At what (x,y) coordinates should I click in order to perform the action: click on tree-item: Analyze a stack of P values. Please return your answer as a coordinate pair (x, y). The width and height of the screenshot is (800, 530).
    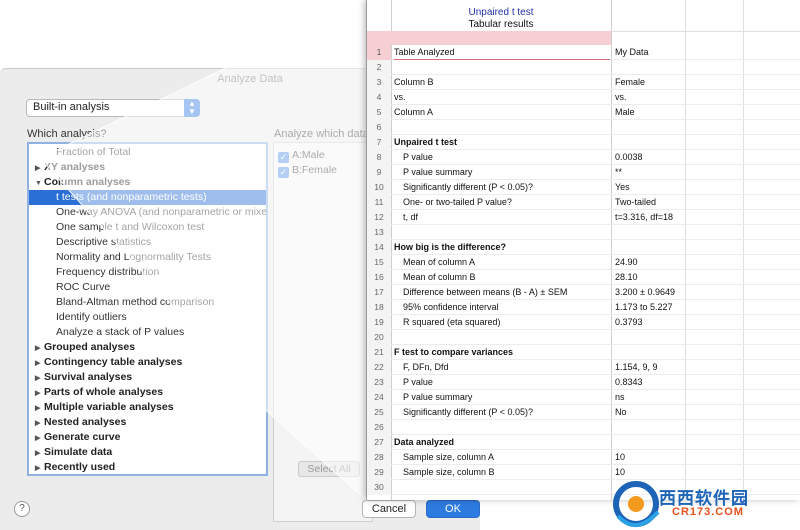
    Looking at the image, I should click on (147, 332).